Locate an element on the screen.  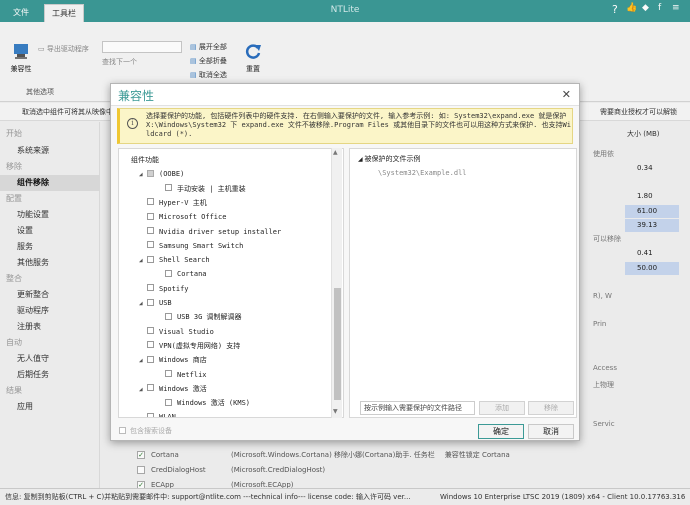
tree-item: Spotify is located at coordinates (164, 289).